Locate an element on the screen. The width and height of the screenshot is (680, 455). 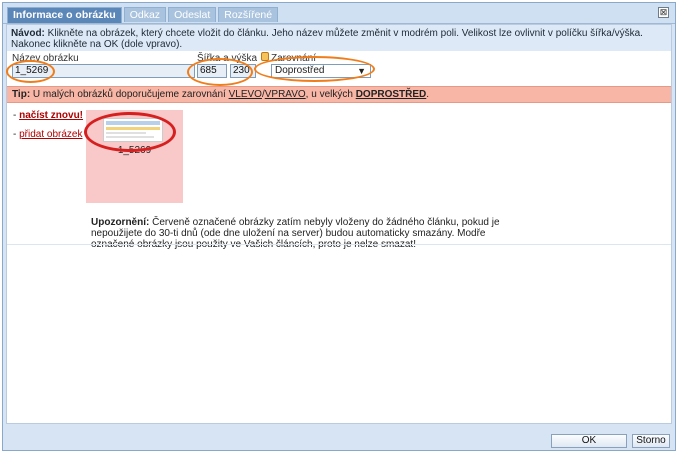
tab-link: Odkaz is located at coordinates (145, 14).